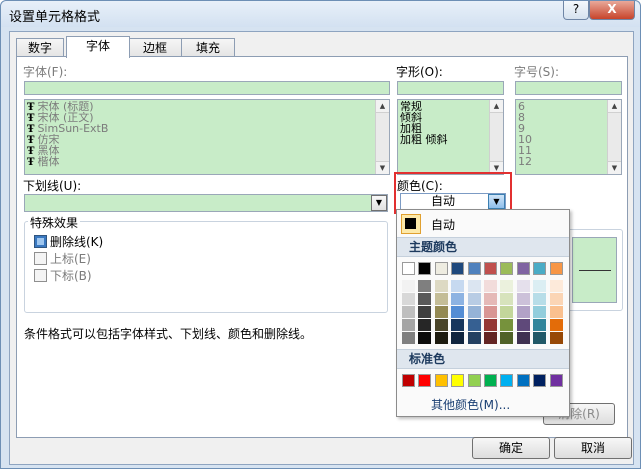 The height and width of the screenshot is (469, 641). Describe the element at coordinates (525, 139) in the screenshot. I see `size-list-item: 10` at that location.